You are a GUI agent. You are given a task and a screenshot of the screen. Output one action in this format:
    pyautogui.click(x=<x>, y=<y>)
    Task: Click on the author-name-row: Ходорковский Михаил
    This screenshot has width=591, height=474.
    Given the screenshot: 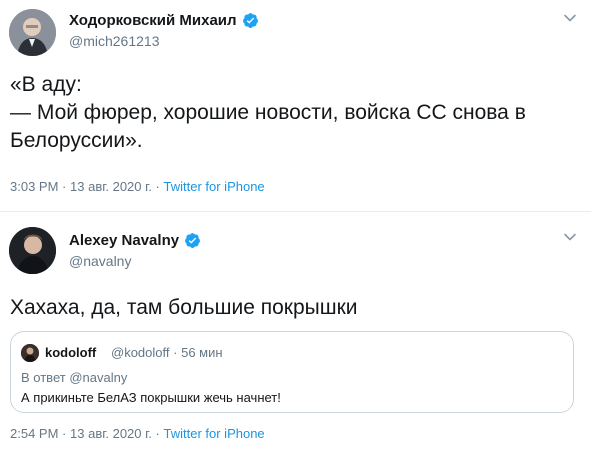 What is the action you would take?
    pyautogui.click(x=164, y=20)
    